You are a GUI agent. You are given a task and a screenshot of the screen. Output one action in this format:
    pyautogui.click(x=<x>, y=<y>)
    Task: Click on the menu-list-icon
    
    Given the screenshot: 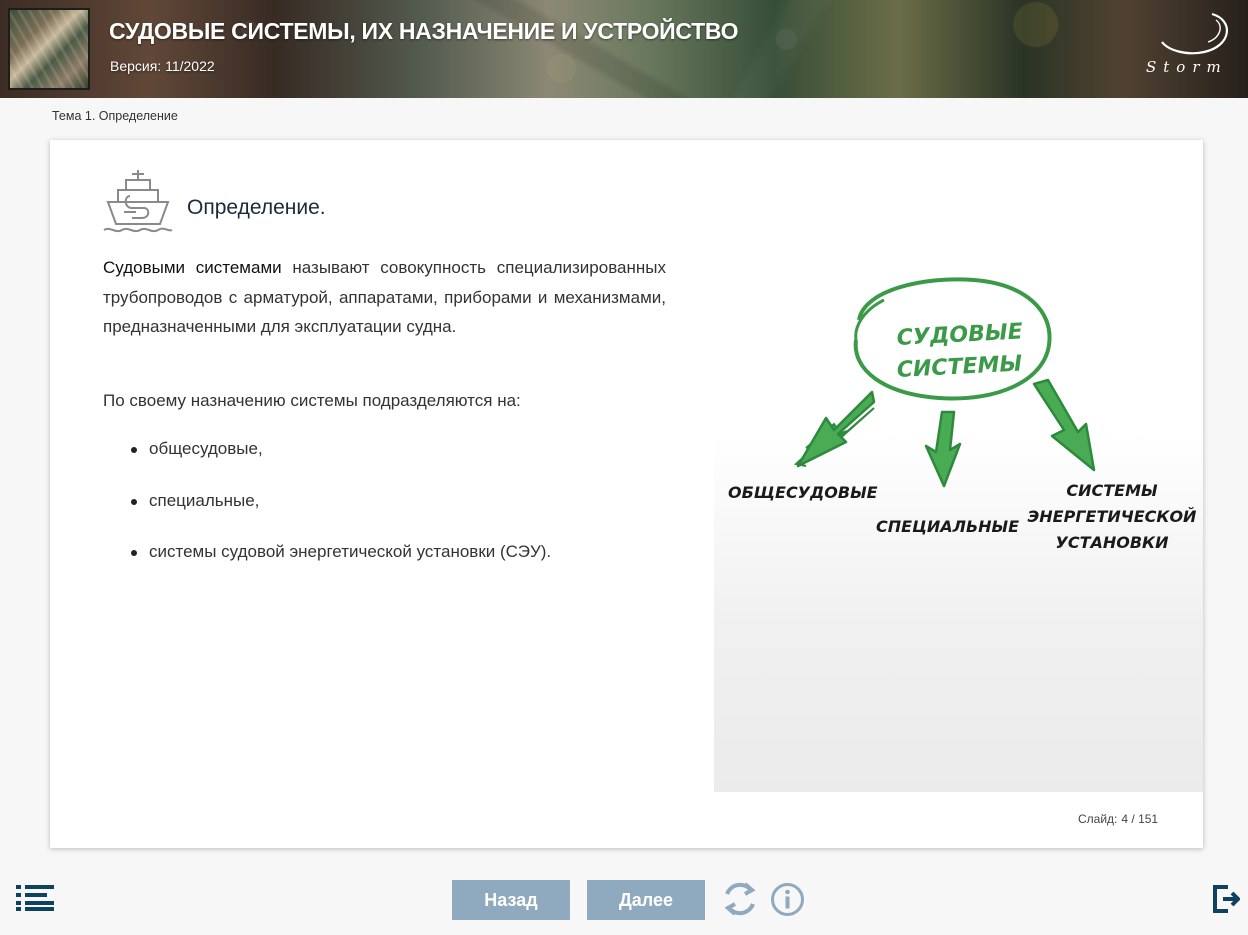 What is the action you would take?
    pyautogui.click(x=35, y=898)
    